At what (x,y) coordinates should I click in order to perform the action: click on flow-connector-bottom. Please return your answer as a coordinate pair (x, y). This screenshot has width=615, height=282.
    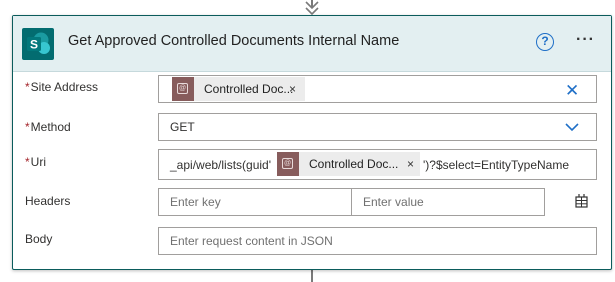
    Looking at the image, I should click on (312, 275).